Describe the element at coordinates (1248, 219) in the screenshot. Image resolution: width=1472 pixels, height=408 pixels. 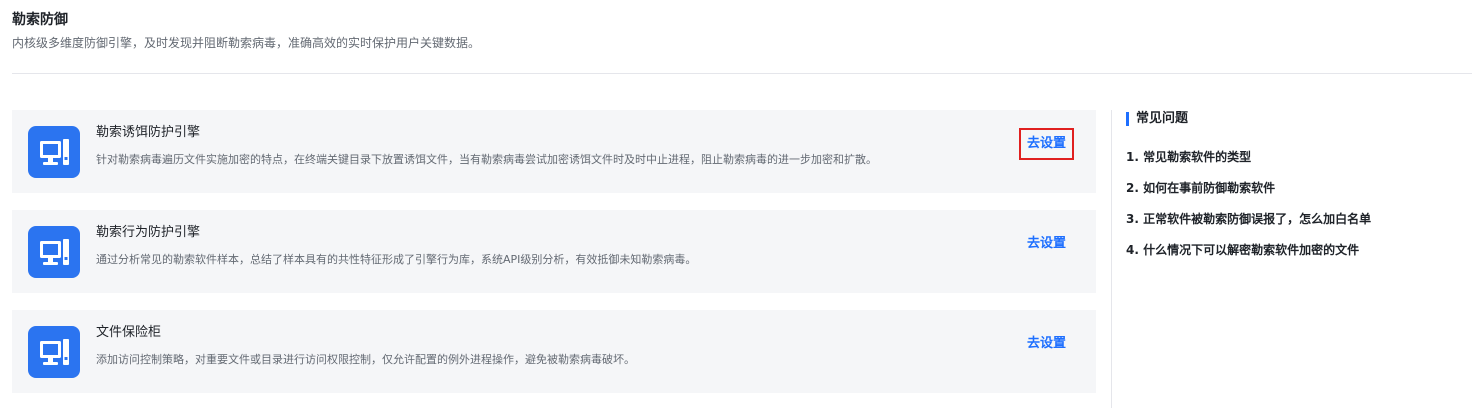
I see `faq-link: 3. 正常软件被勒索防御误报了，怎么加白名单` at that location.